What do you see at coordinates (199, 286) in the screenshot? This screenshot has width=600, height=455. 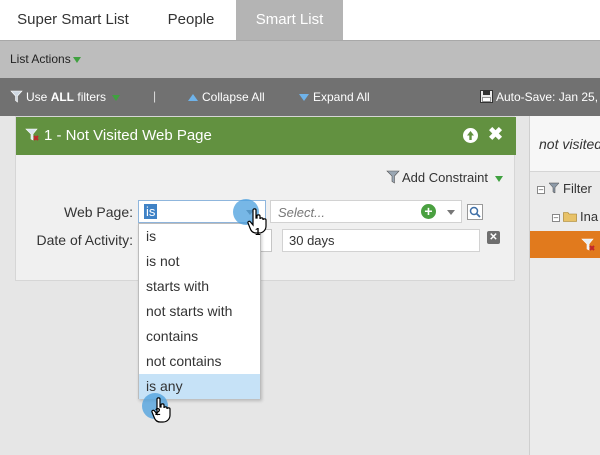 I see `option-starts-with: starts with` at bounding box center [199, 286].